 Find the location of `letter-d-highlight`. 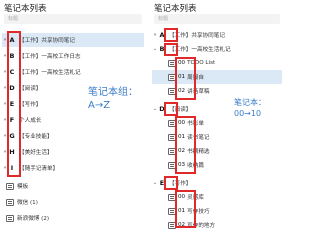

letter-d-highlight is located at coordinates (171, 109).